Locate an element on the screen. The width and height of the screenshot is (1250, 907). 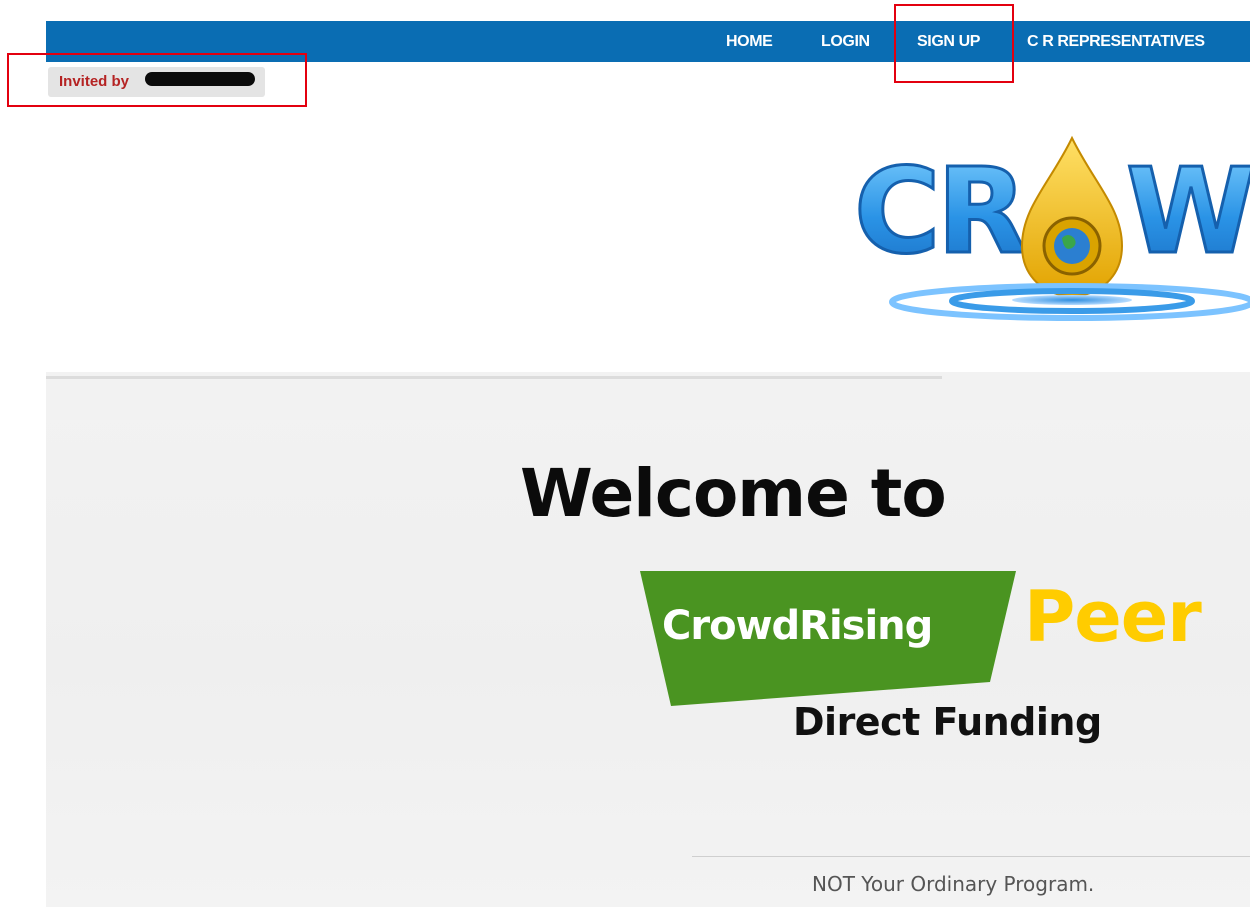
welcome-heading: Welcome to is located at coordinates (733, 493).